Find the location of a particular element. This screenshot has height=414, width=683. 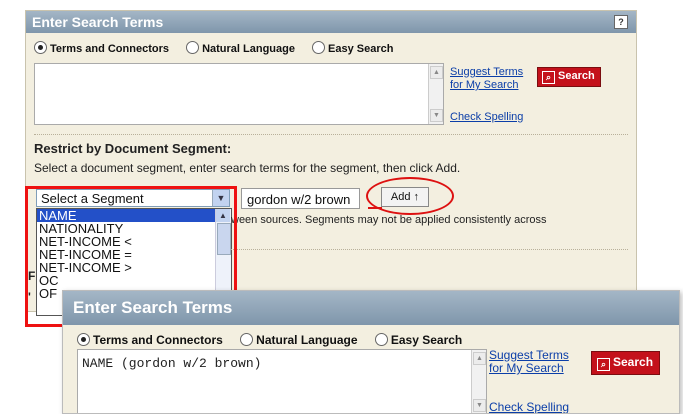

restrict-title: Restrict by Document Segment: is located at coordinates (133, 148).